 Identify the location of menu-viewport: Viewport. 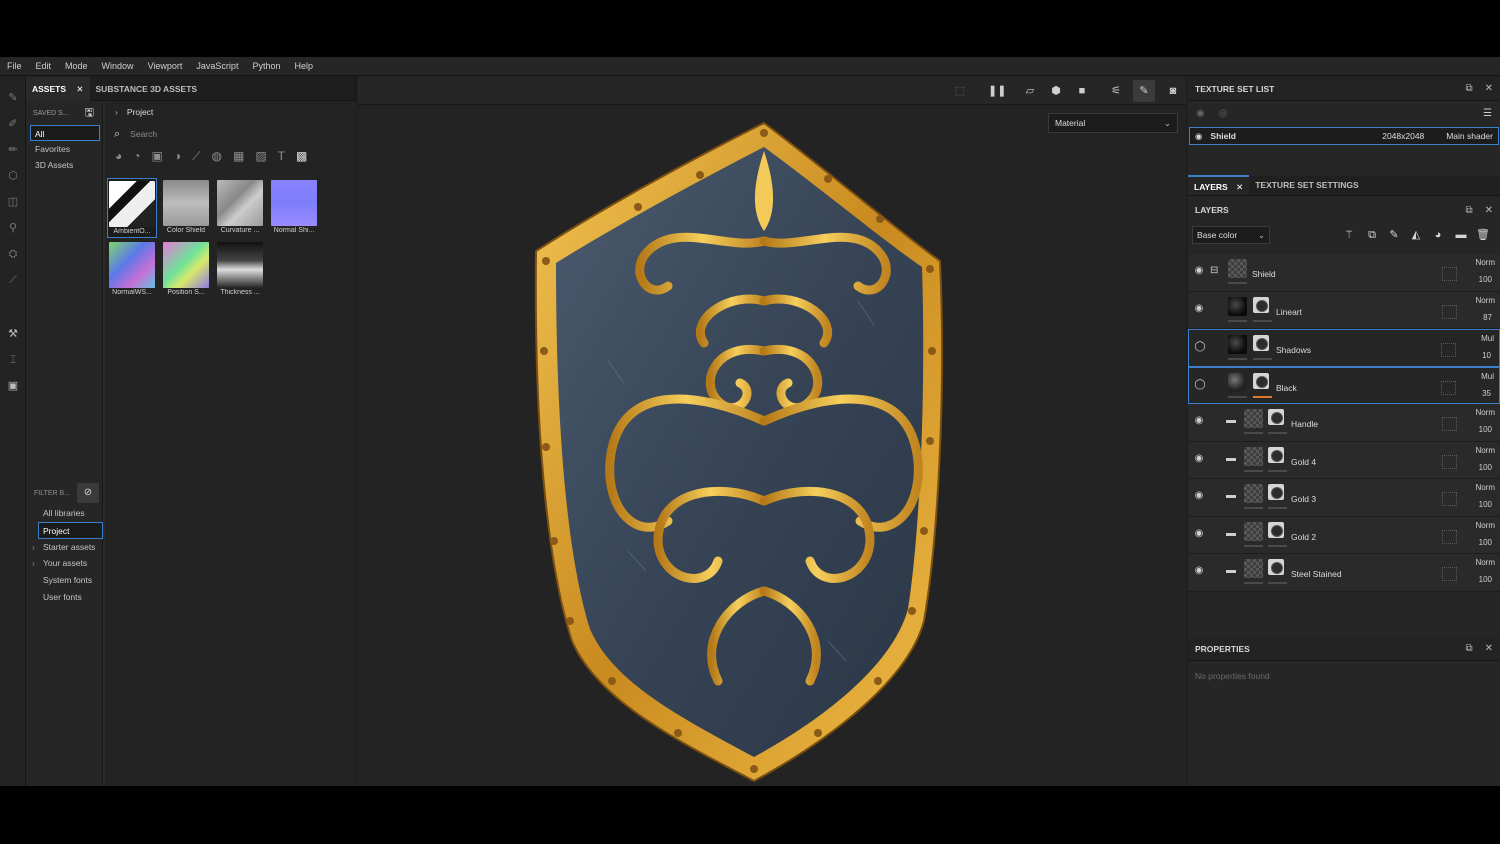
(165, 66).